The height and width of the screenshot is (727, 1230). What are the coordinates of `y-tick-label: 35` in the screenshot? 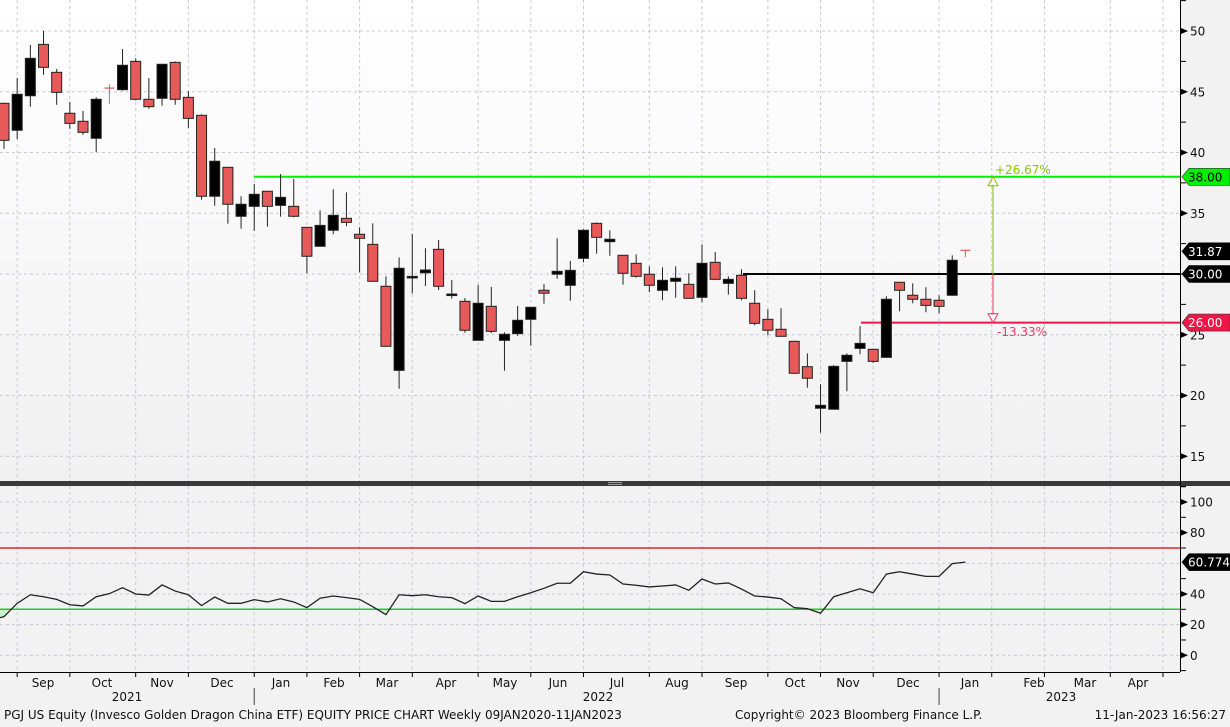 It's located at (1197, 214).